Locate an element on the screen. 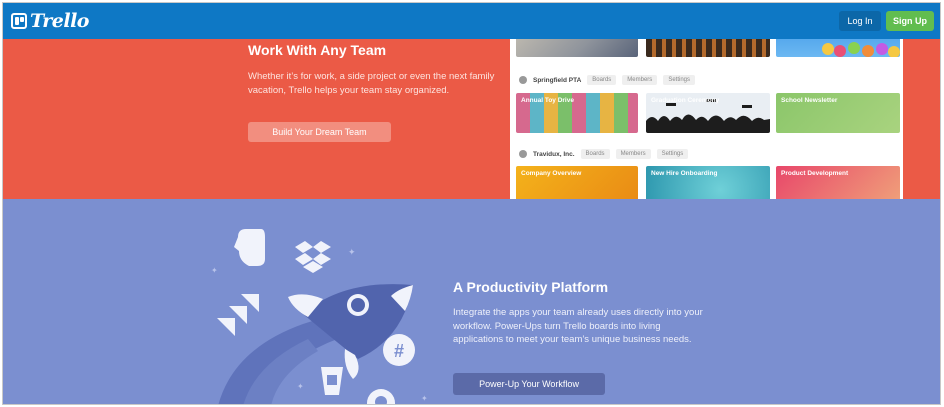 The height and width of the screenshot is (407, 944). board-product-development: Product Development is located at coordinates (838, 182).